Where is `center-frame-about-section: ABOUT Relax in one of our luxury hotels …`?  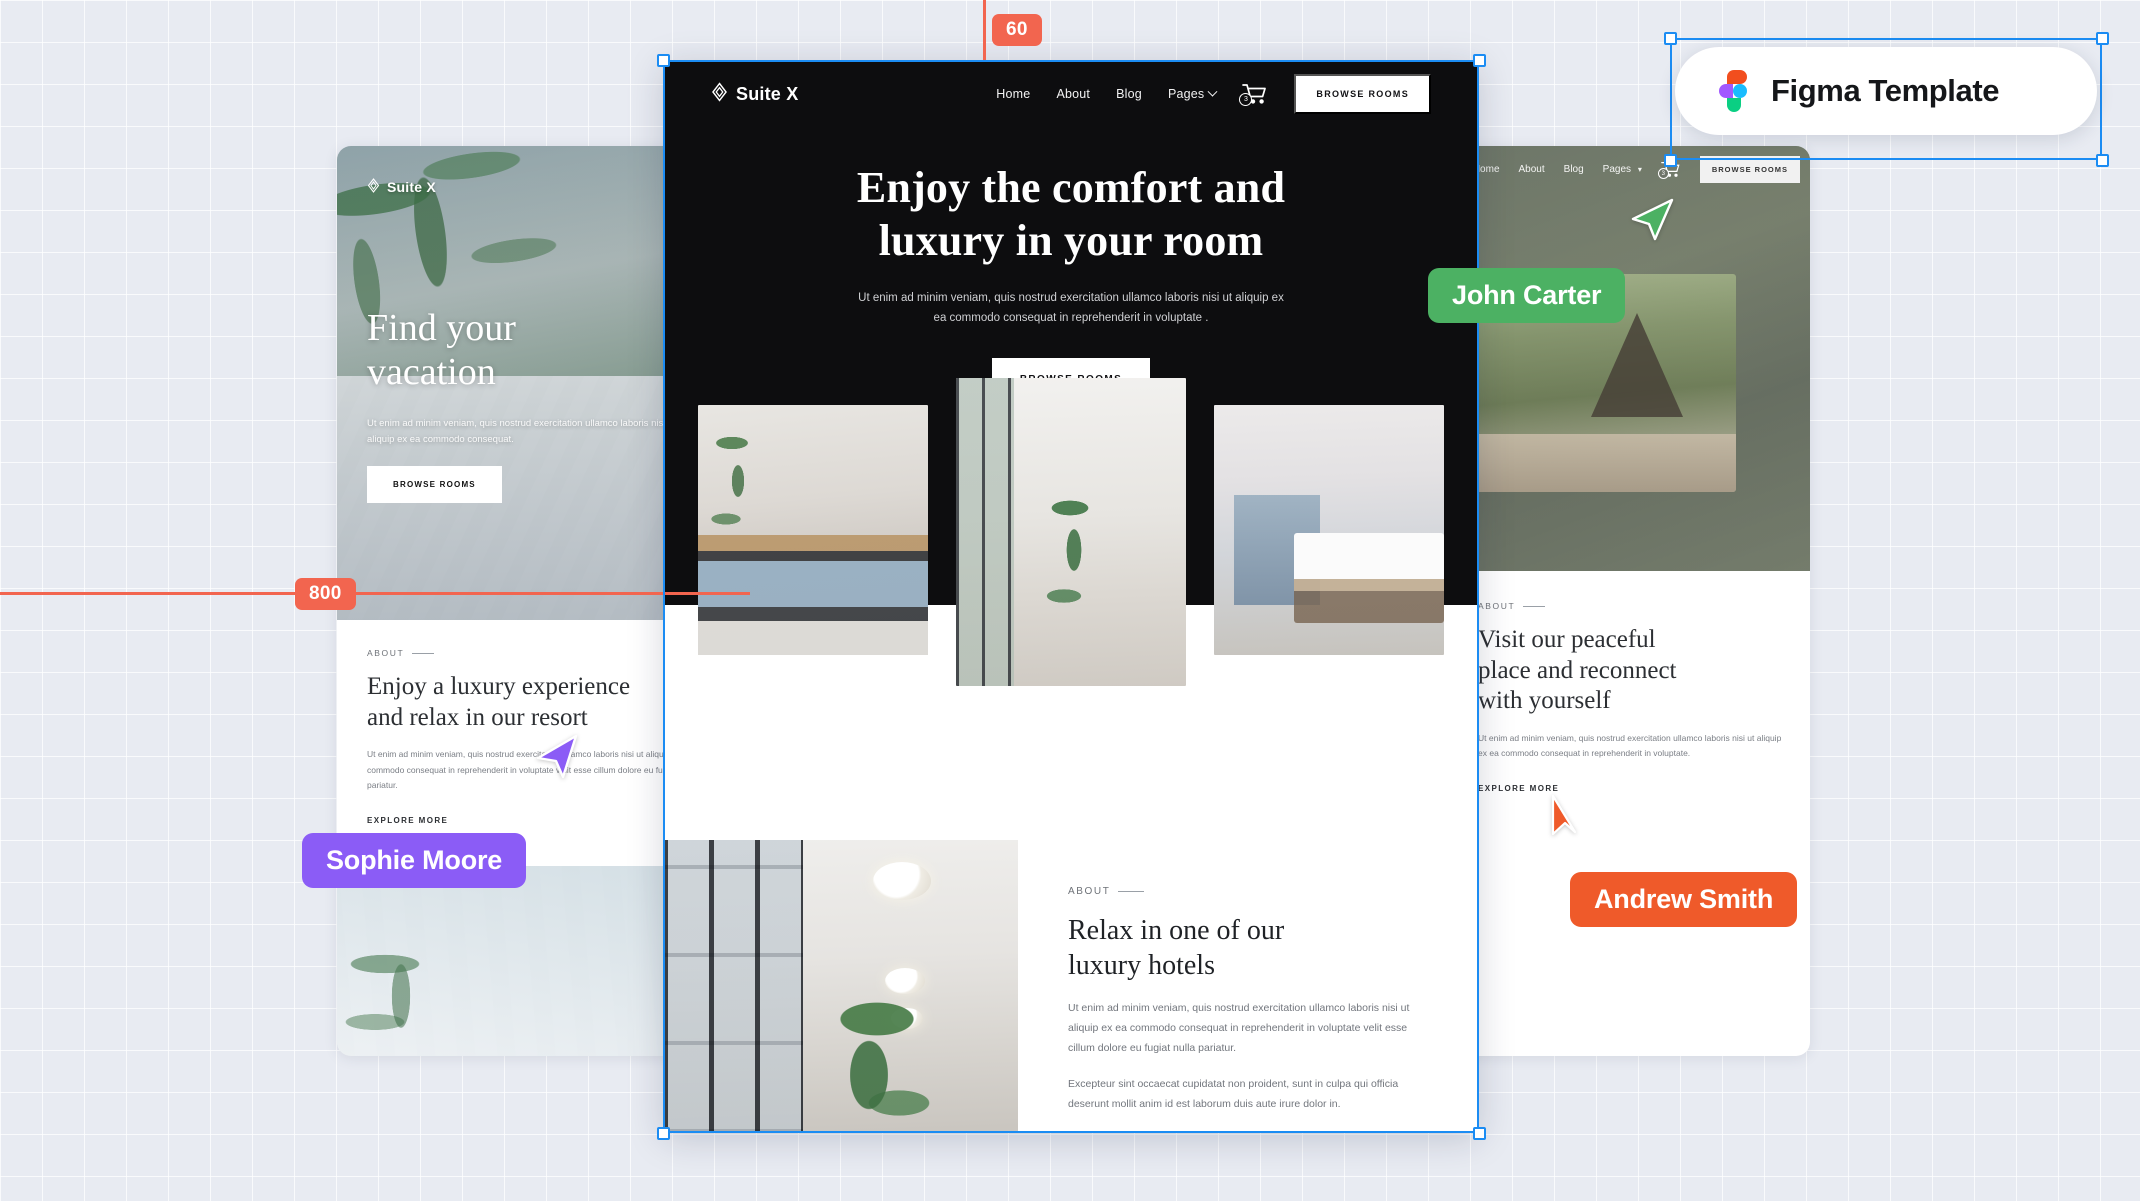 center-frame-about-section: ABOUT Relax in one of our luxury hotels … is located at coordinates (1071, 986).